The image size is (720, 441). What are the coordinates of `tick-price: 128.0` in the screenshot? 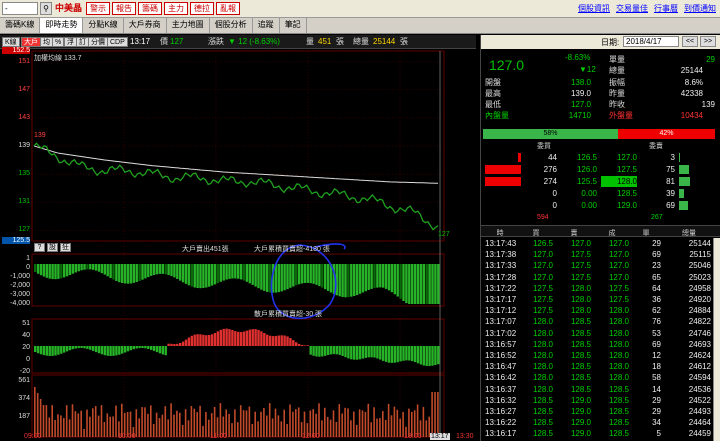 It's located at (618, 367).